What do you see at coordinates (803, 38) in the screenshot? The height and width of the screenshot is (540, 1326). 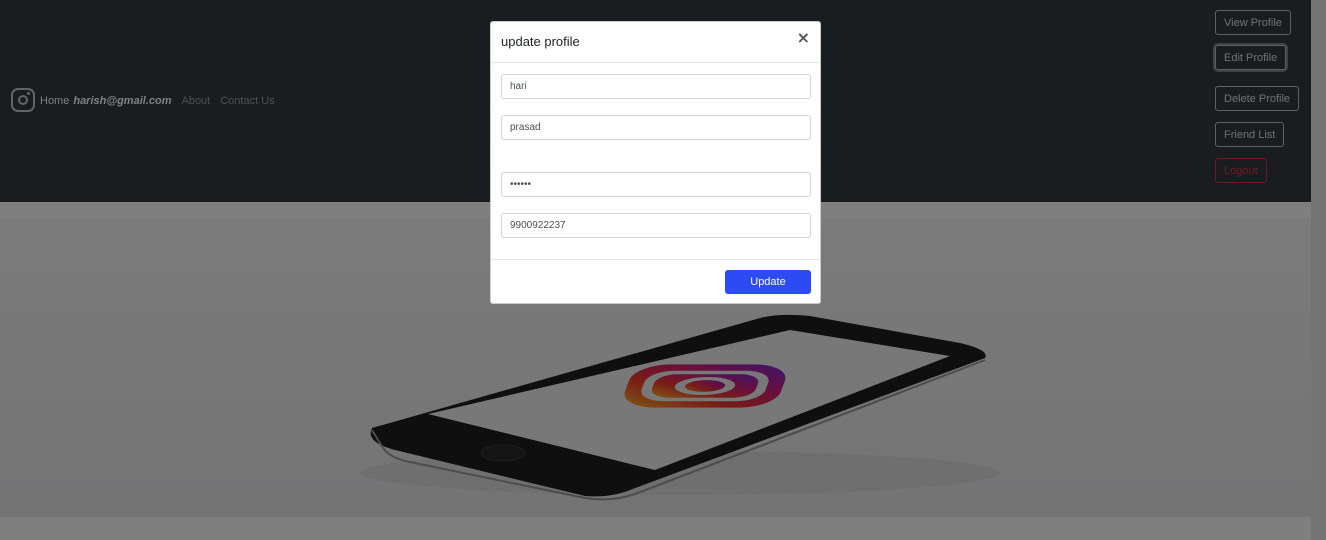 I see `close-icon: ×` at bounding box center [803, 38].